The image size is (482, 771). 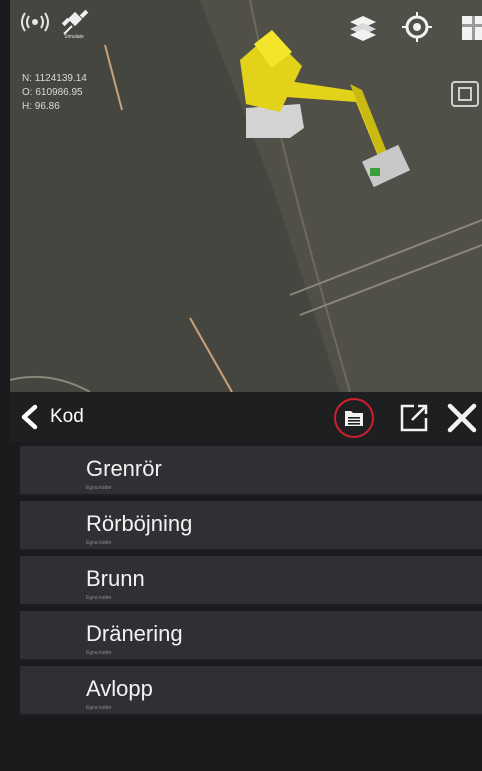 I want to click on code-item-rorbojning: Rörböjning Egna koder, so click(x=251, y=526).